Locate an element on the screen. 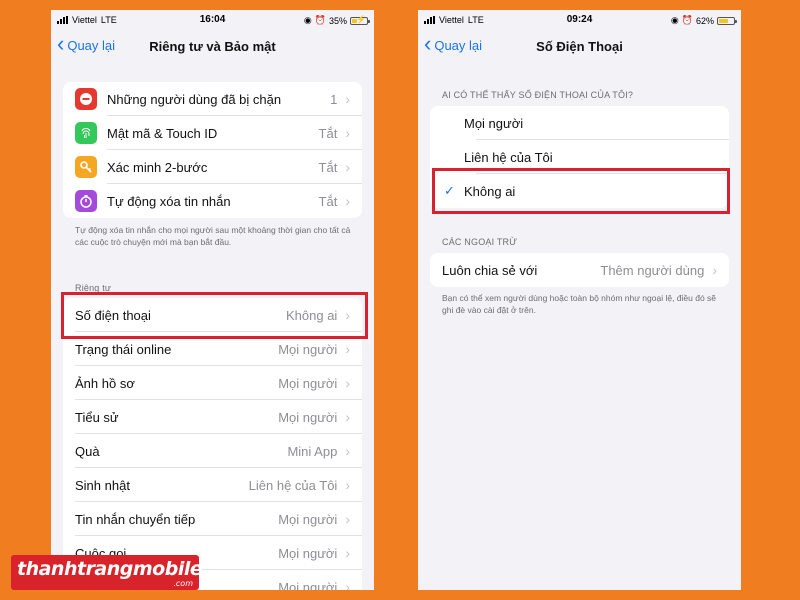 Image resolution: width=800 pixels, height=600 pixels. always-share-row: Luôn chia sẻ với Thêm người dùng › is located at coordinates (579, 270).